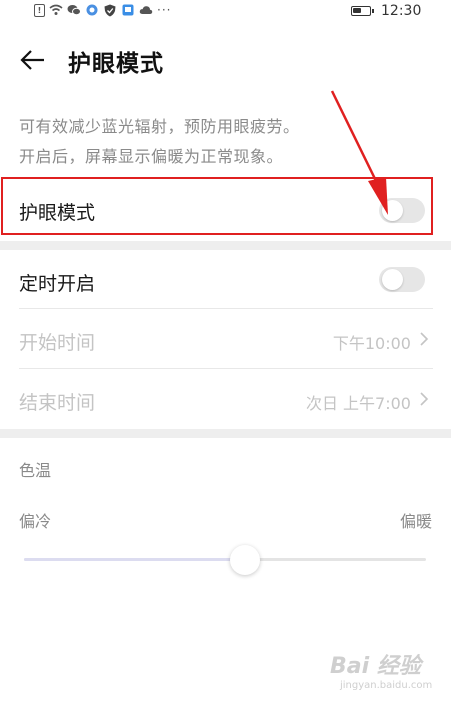  I want to click on cool-label: 偏冷, so click(35, 521).